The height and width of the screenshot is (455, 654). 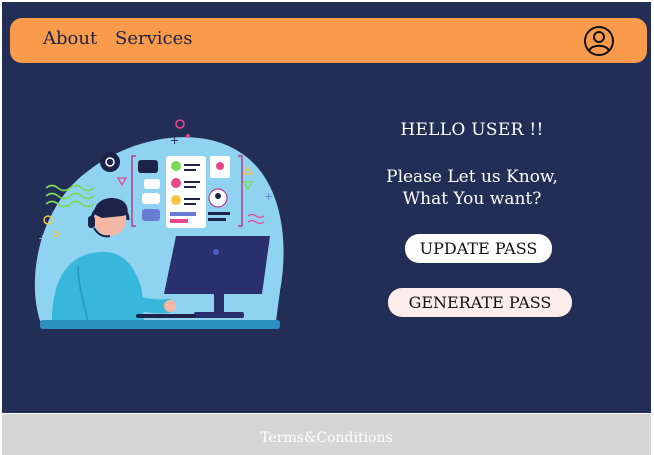 I want to click on user-profile-icon, so click(x=599, y=41).